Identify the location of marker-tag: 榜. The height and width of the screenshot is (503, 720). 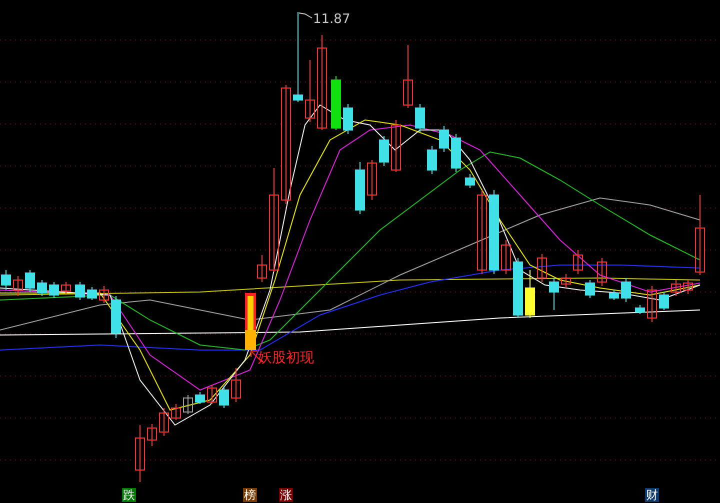
(250, 495).